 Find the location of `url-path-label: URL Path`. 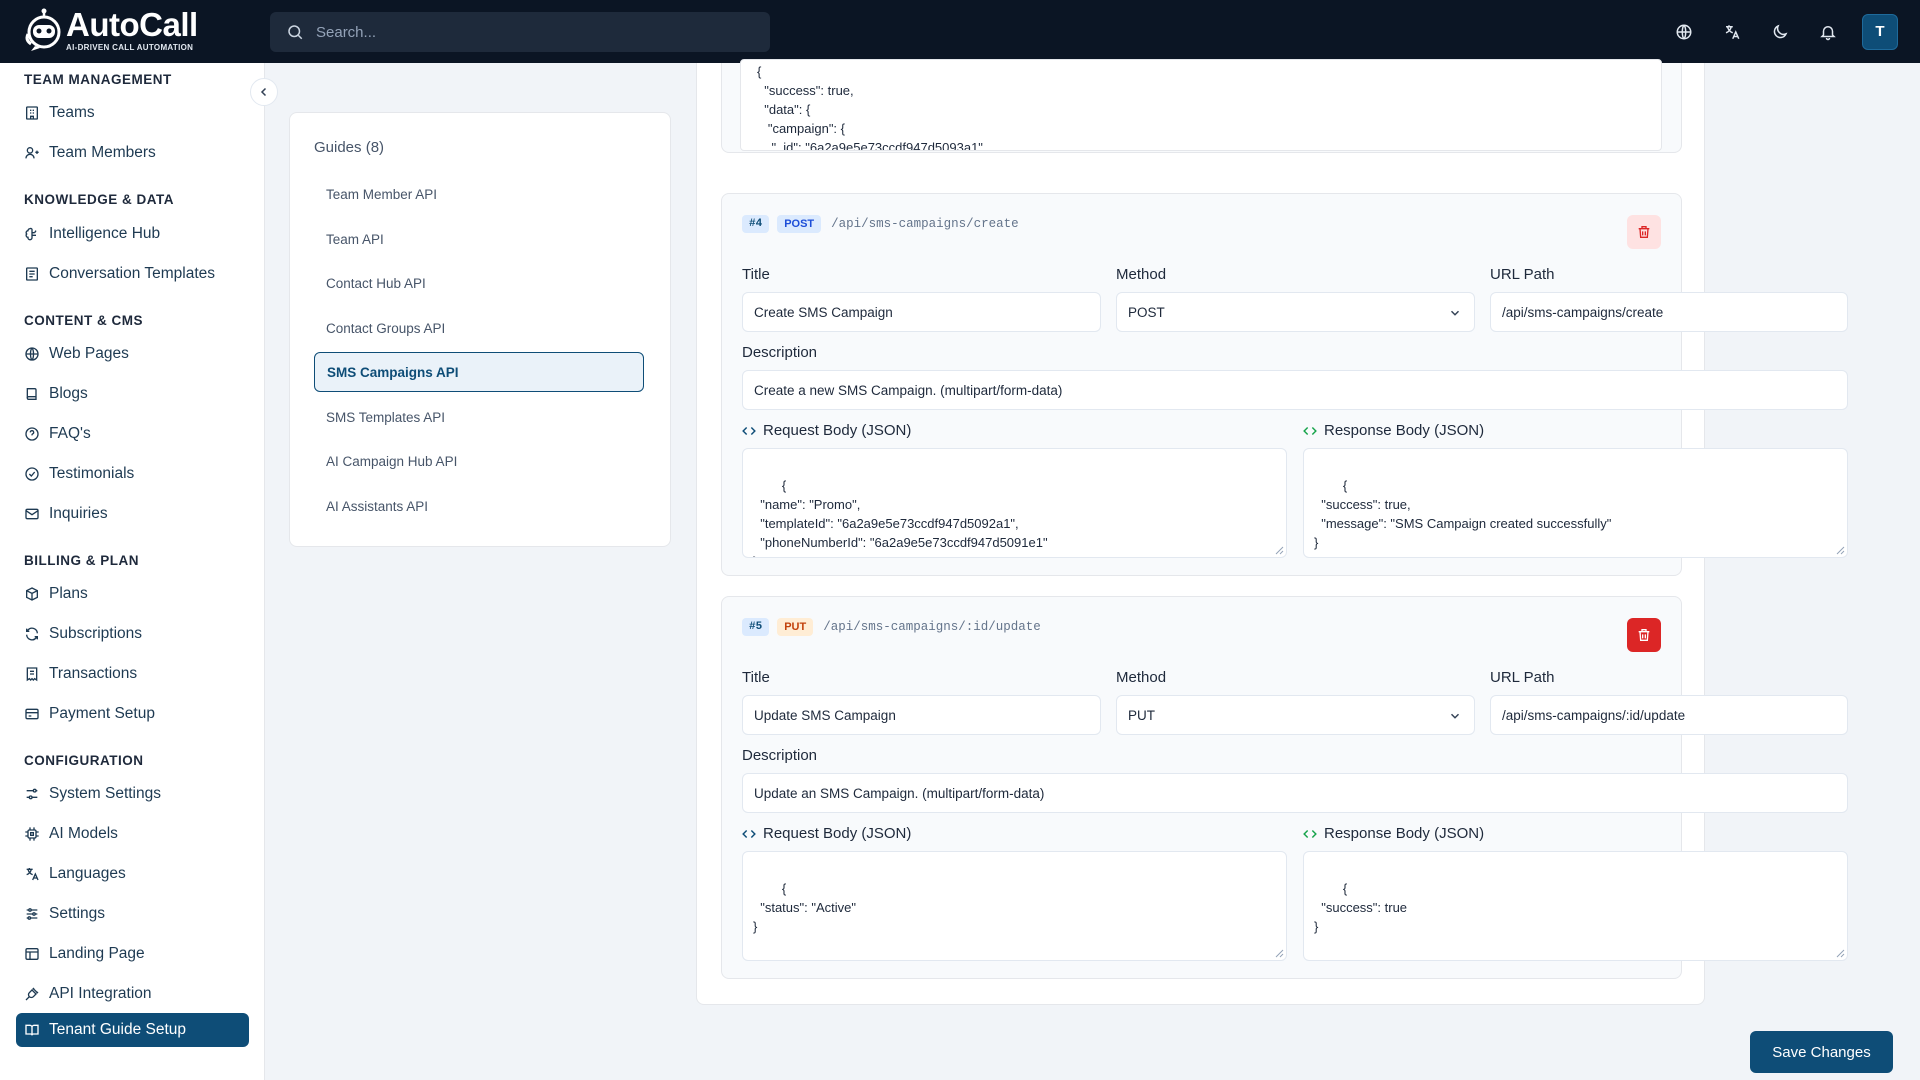

url-path-label: URL Path is located at coordinates (1522, 677).